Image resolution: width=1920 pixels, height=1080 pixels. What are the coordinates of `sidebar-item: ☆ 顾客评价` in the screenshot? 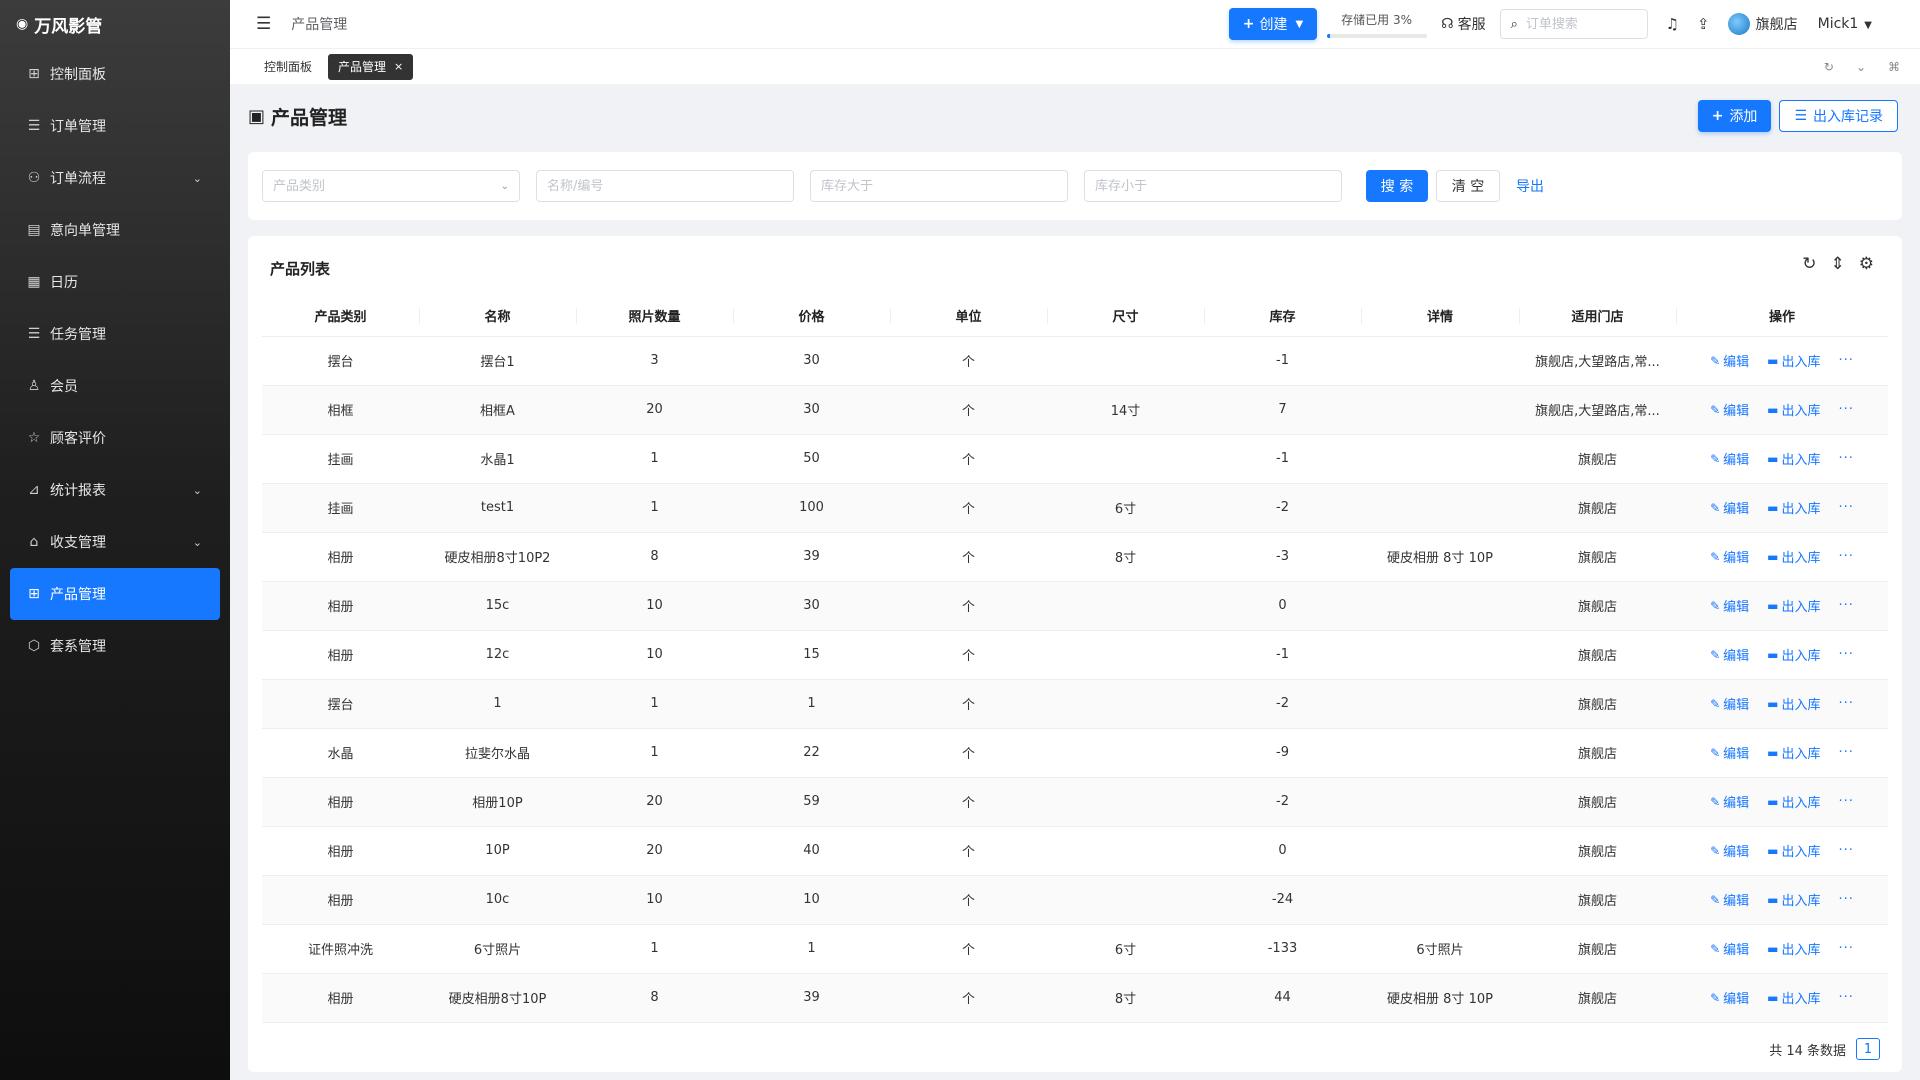 It's located at (115, 438).